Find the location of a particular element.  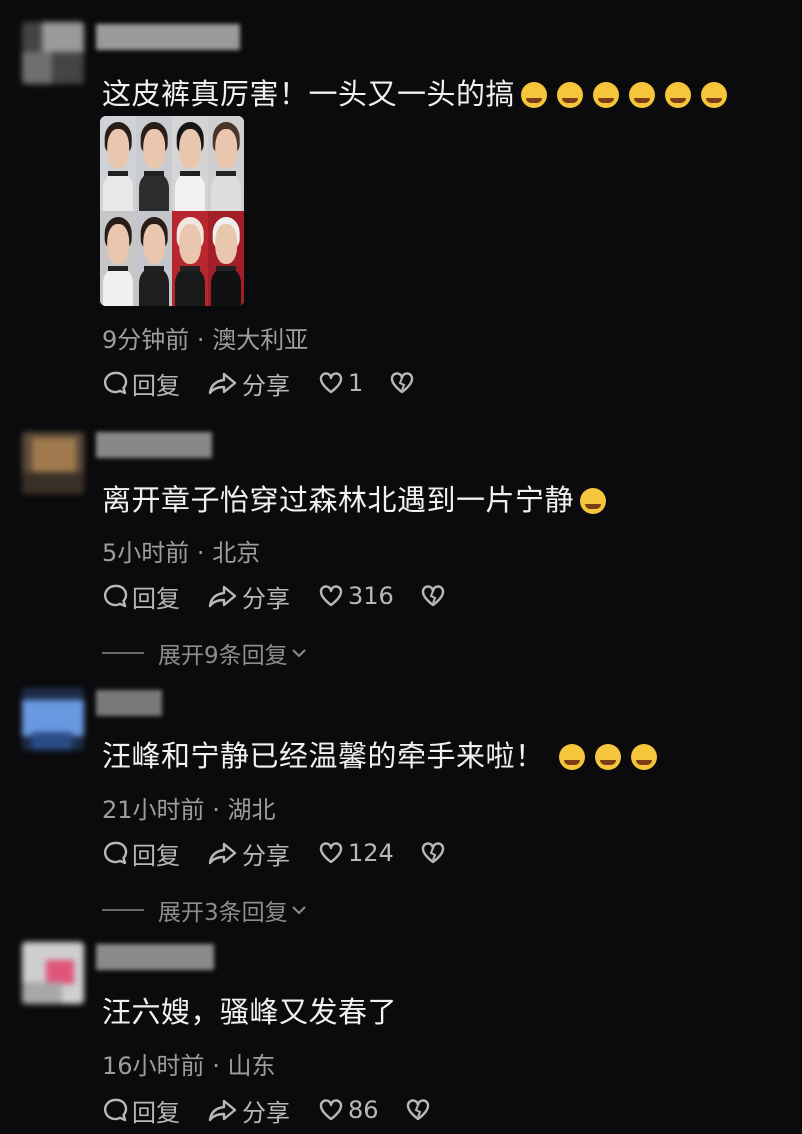

comment-text: 汪六嫂，骚峰又发春了 is located at coordinates (250, 1012).